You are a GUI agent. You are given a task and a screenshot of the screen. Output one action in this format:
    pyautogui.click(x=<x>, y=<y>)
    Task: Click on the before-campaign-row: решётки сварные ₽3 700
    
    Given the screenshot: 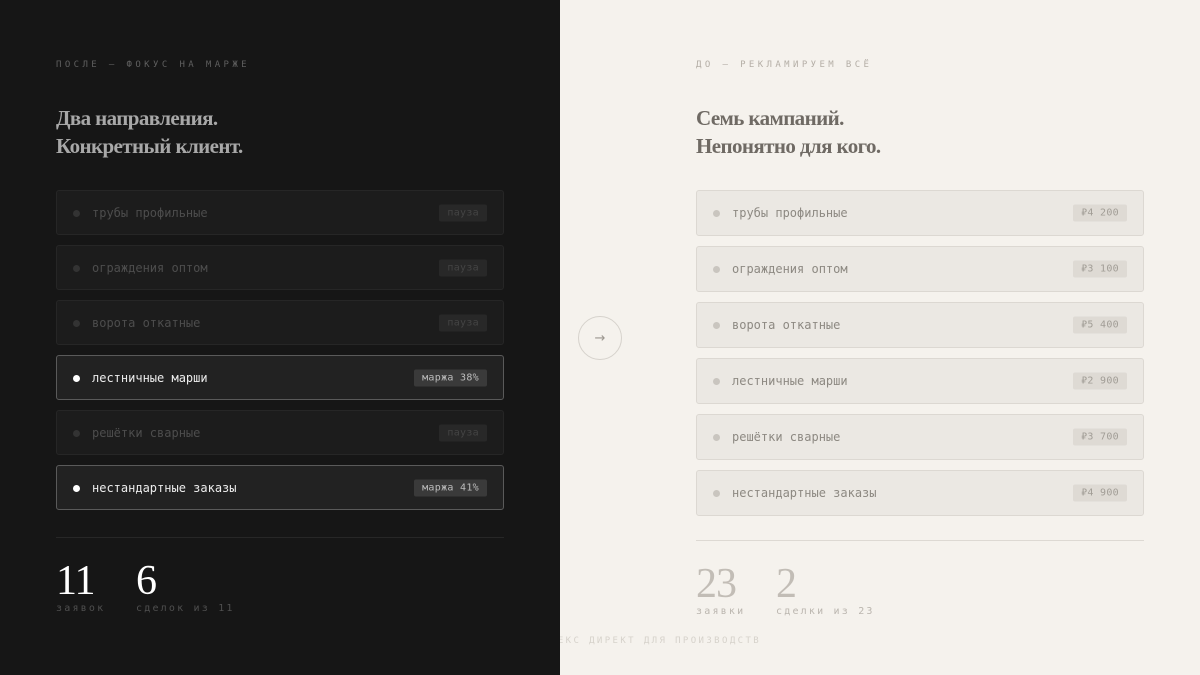 What is the action you would take?
    pyautogui.click(x=920, y=437)
    